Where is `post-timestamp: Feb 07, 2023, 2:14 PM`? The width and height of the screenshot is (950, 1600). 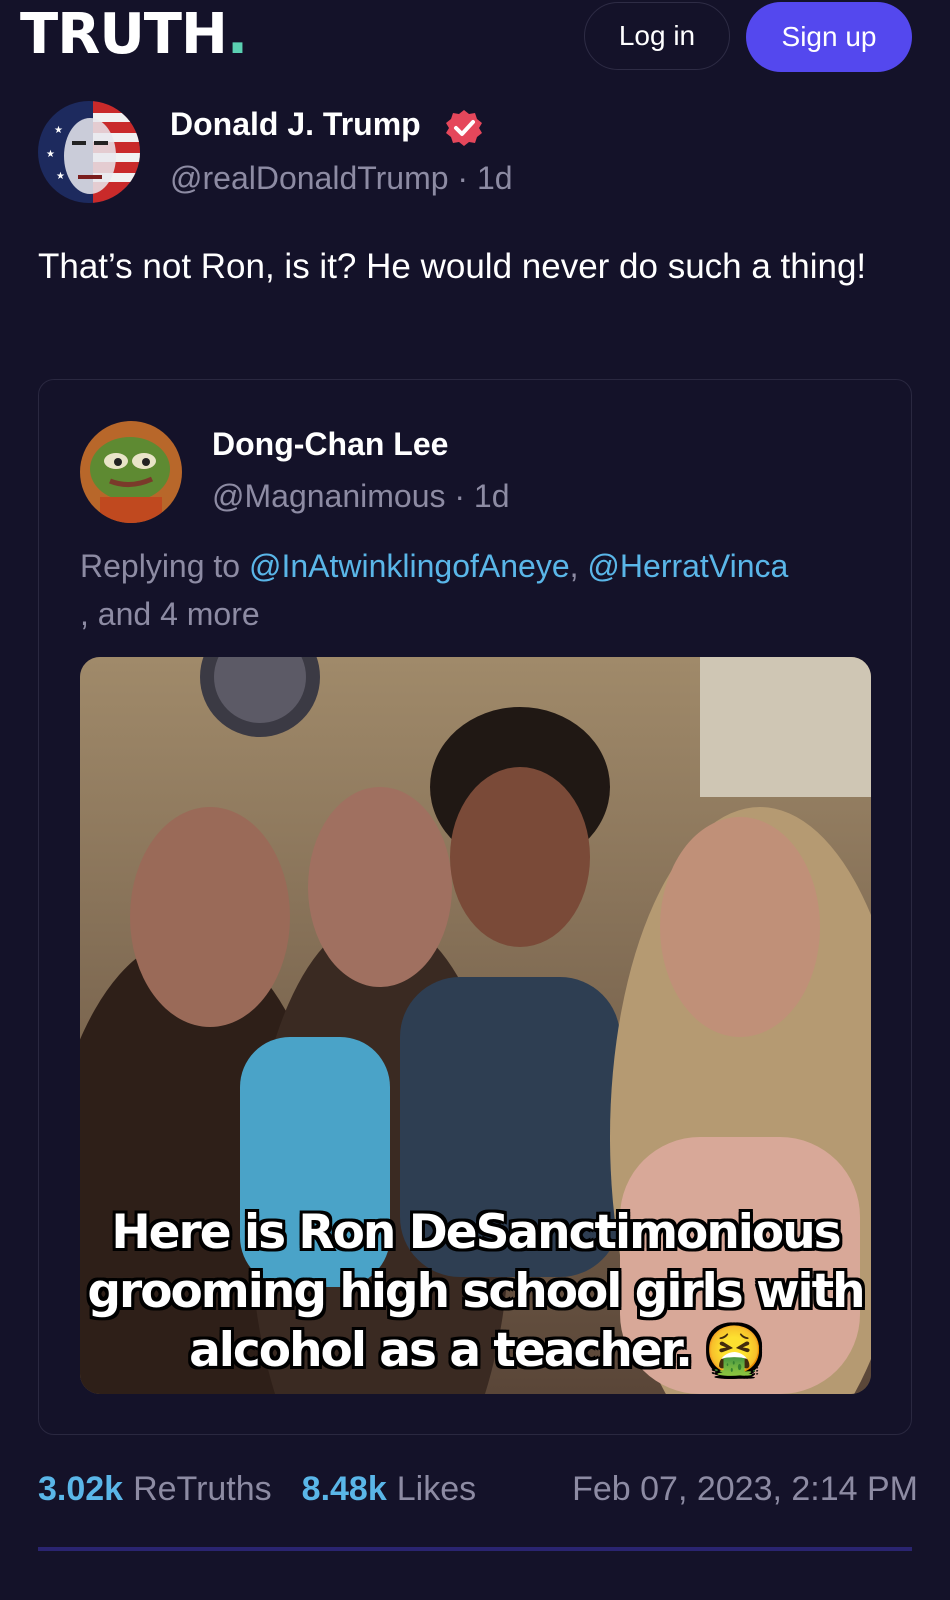
post-timestamp: Feb 07, 2023, 2:14 PM is located at coordinates (745, 1489).